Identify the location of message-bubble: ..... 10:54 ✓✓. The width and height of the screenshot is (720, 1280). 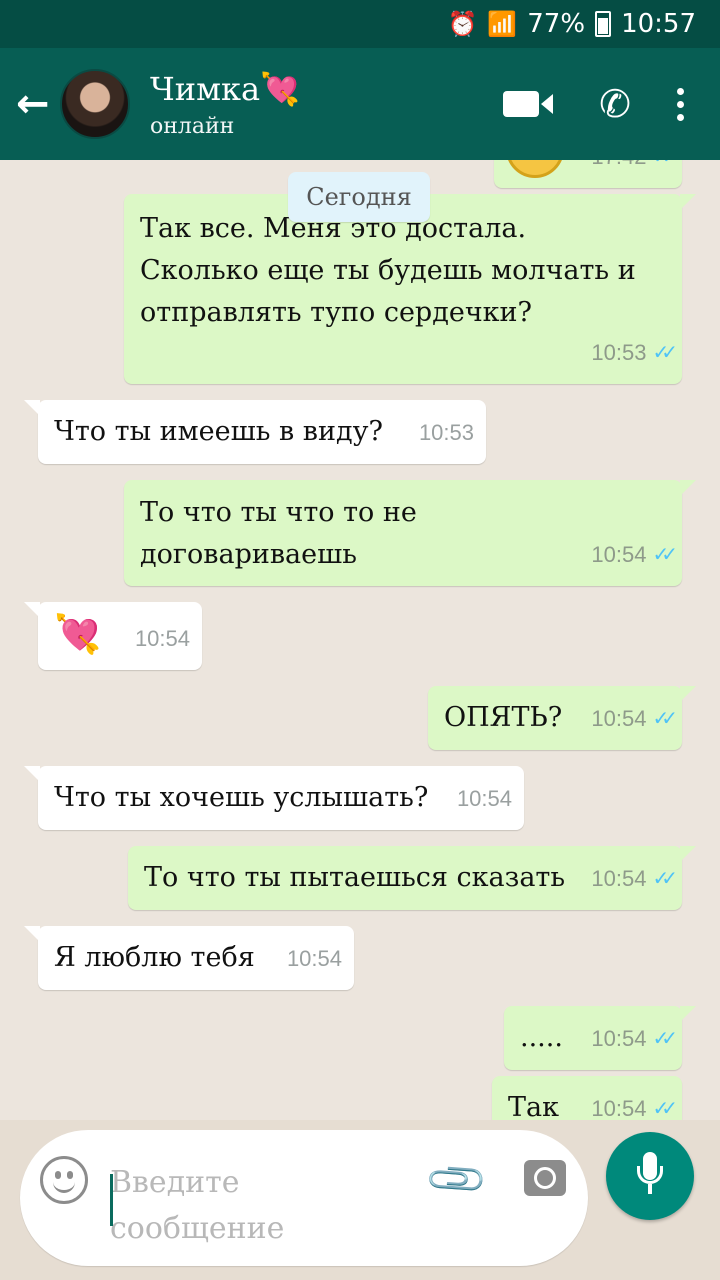
(600, 1038).